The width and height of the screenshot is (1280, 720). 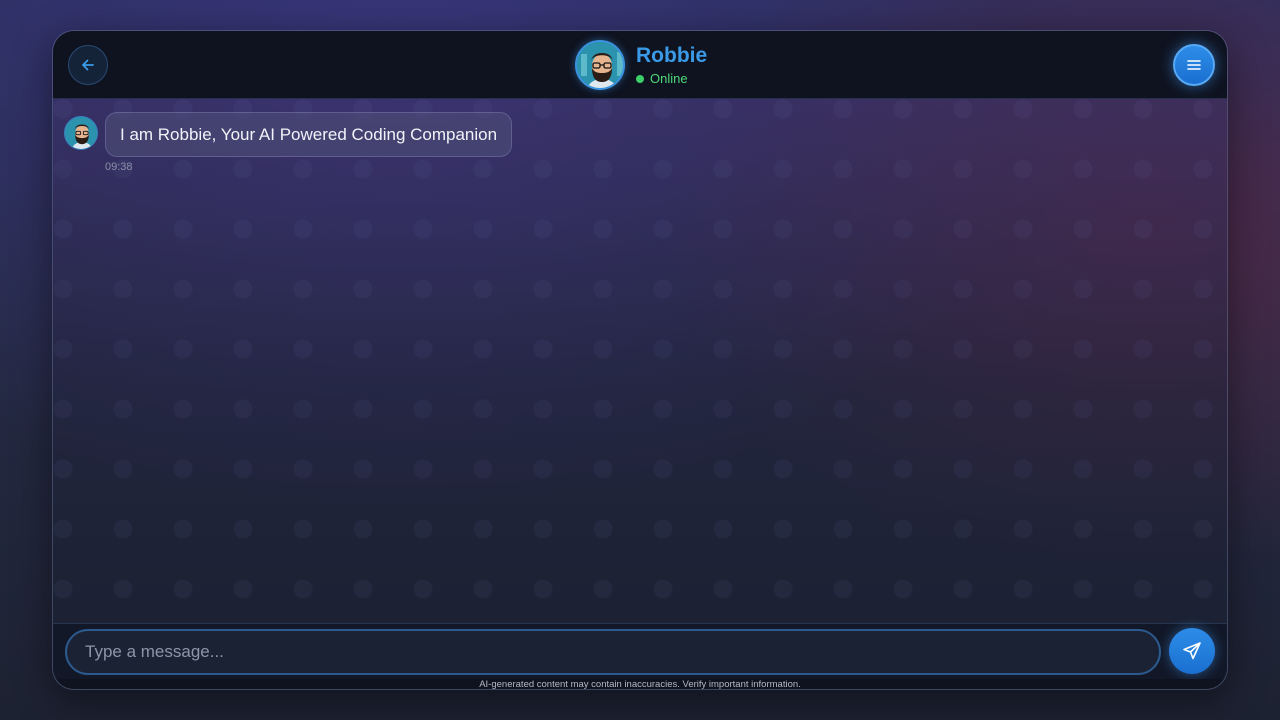 What do you see at coordinates (613, 652) in the screenshot?
I see `message-input` at bounding box center [613, 652].